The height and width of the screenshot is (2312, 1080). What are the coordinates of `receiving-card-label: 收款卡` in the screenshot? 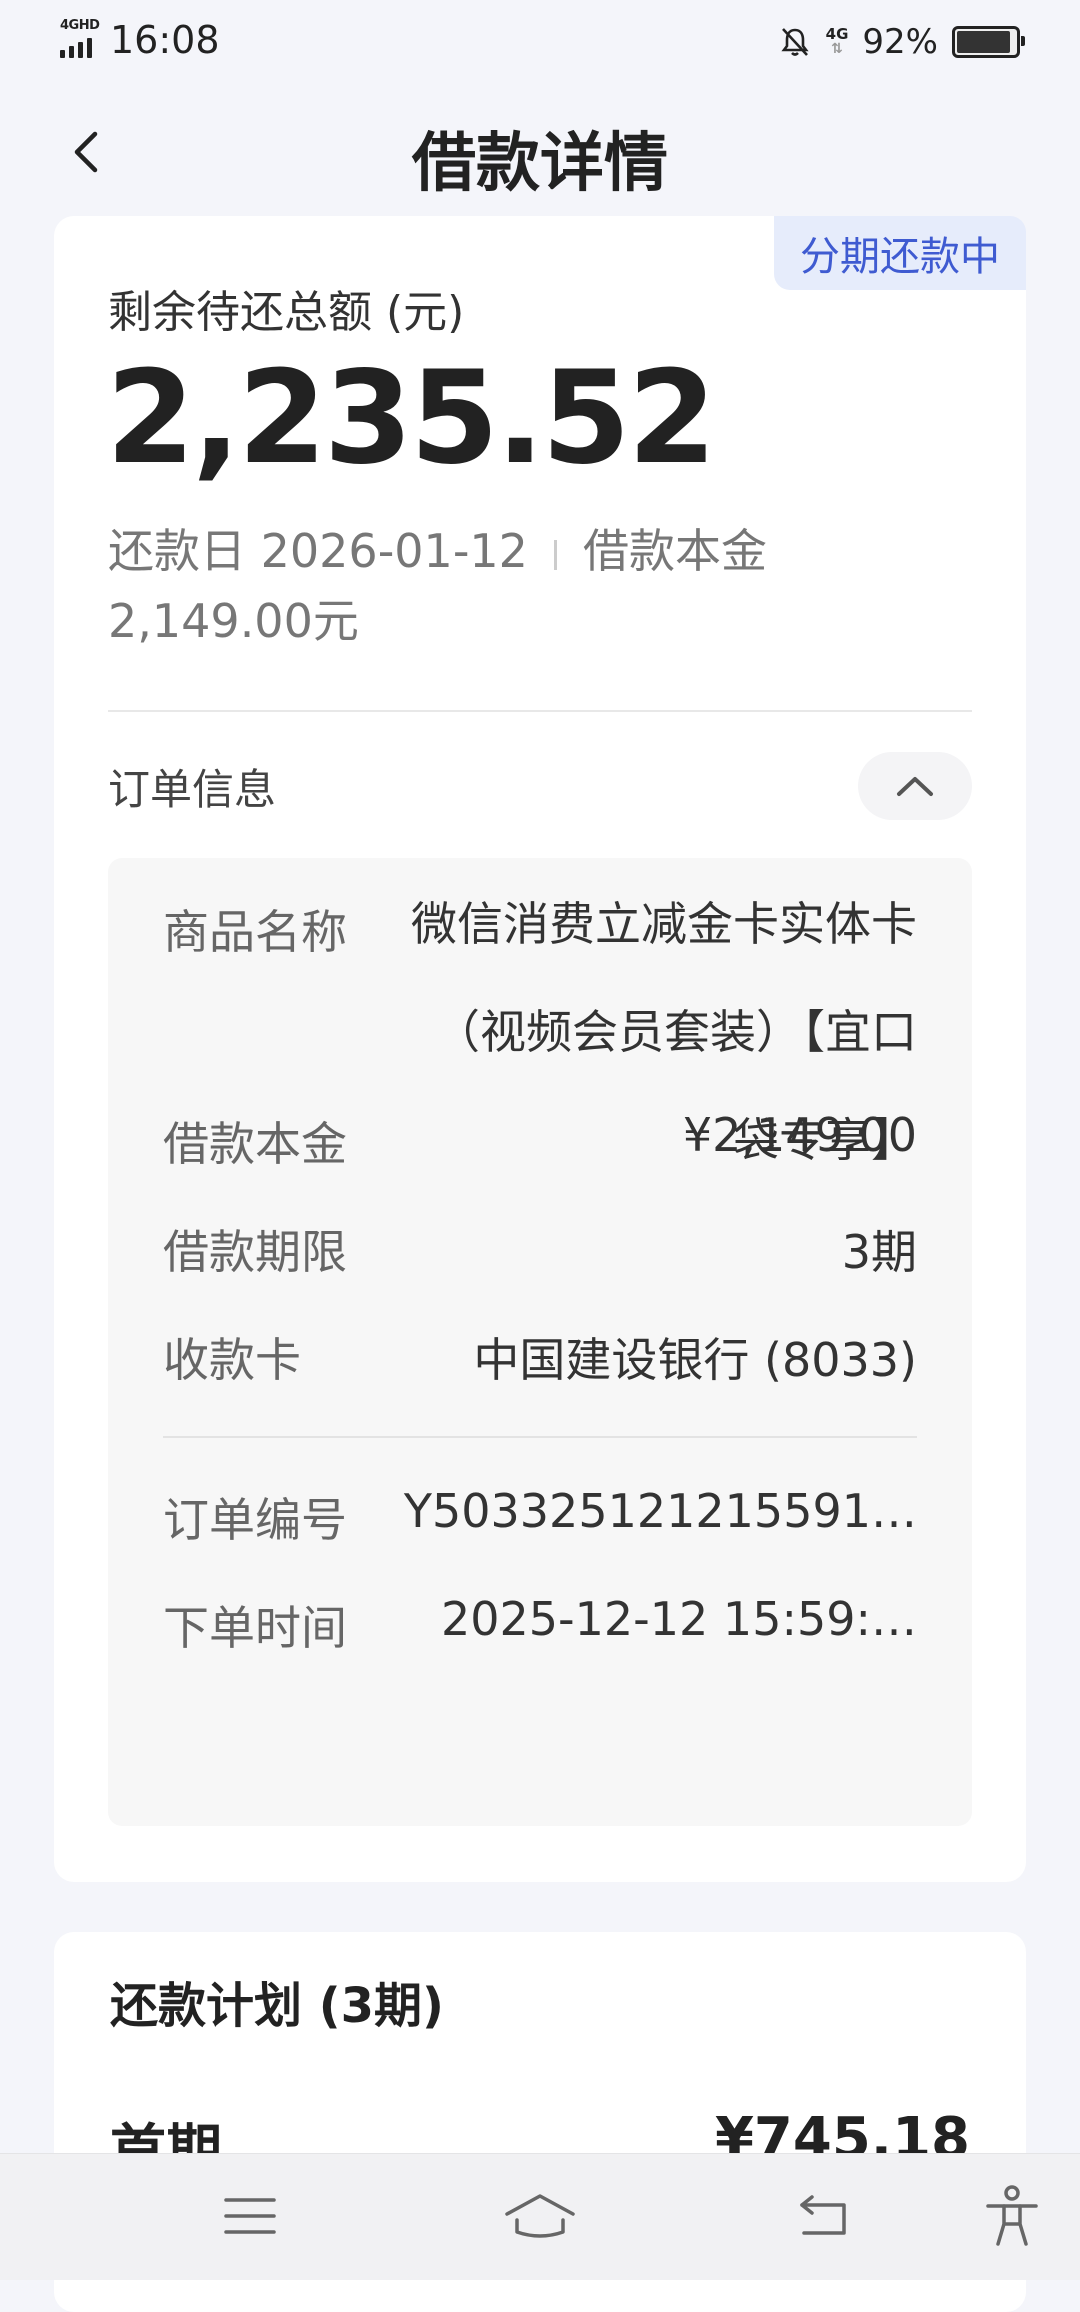 It's located at (232, 1360).